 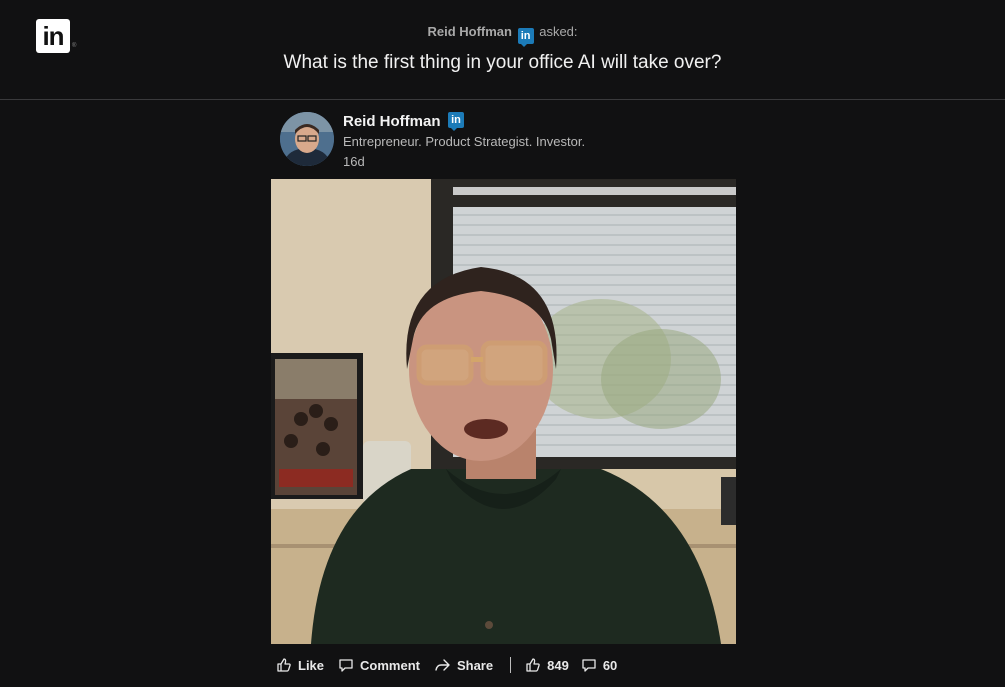 I want to click on comment-label: Comment, so click(x=390, y=665).